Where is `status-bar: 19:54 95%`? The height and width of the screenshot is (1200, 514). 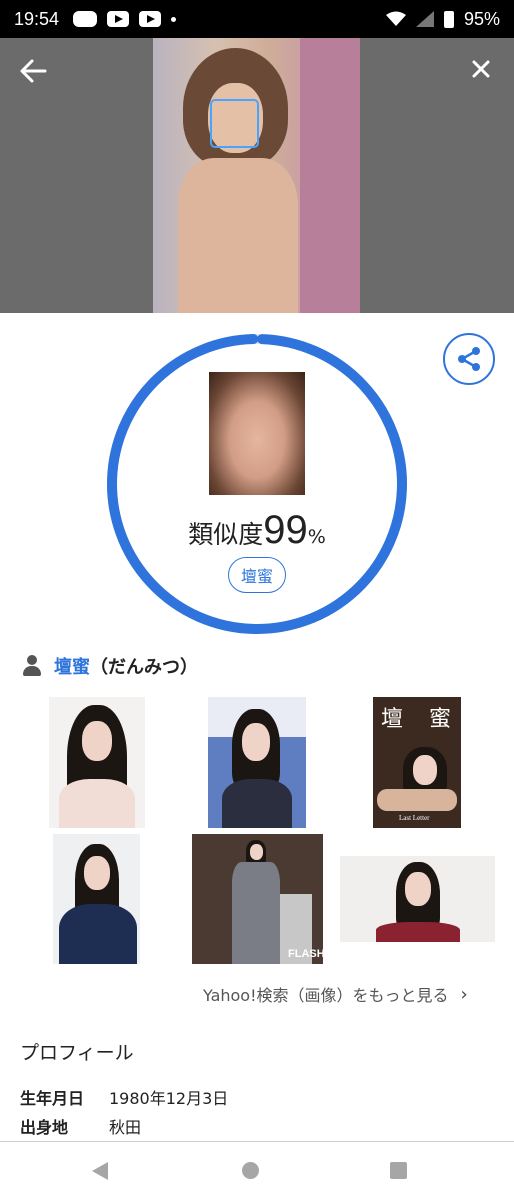 status-bar: 19:54 95% is located at coordinates (257, 19).